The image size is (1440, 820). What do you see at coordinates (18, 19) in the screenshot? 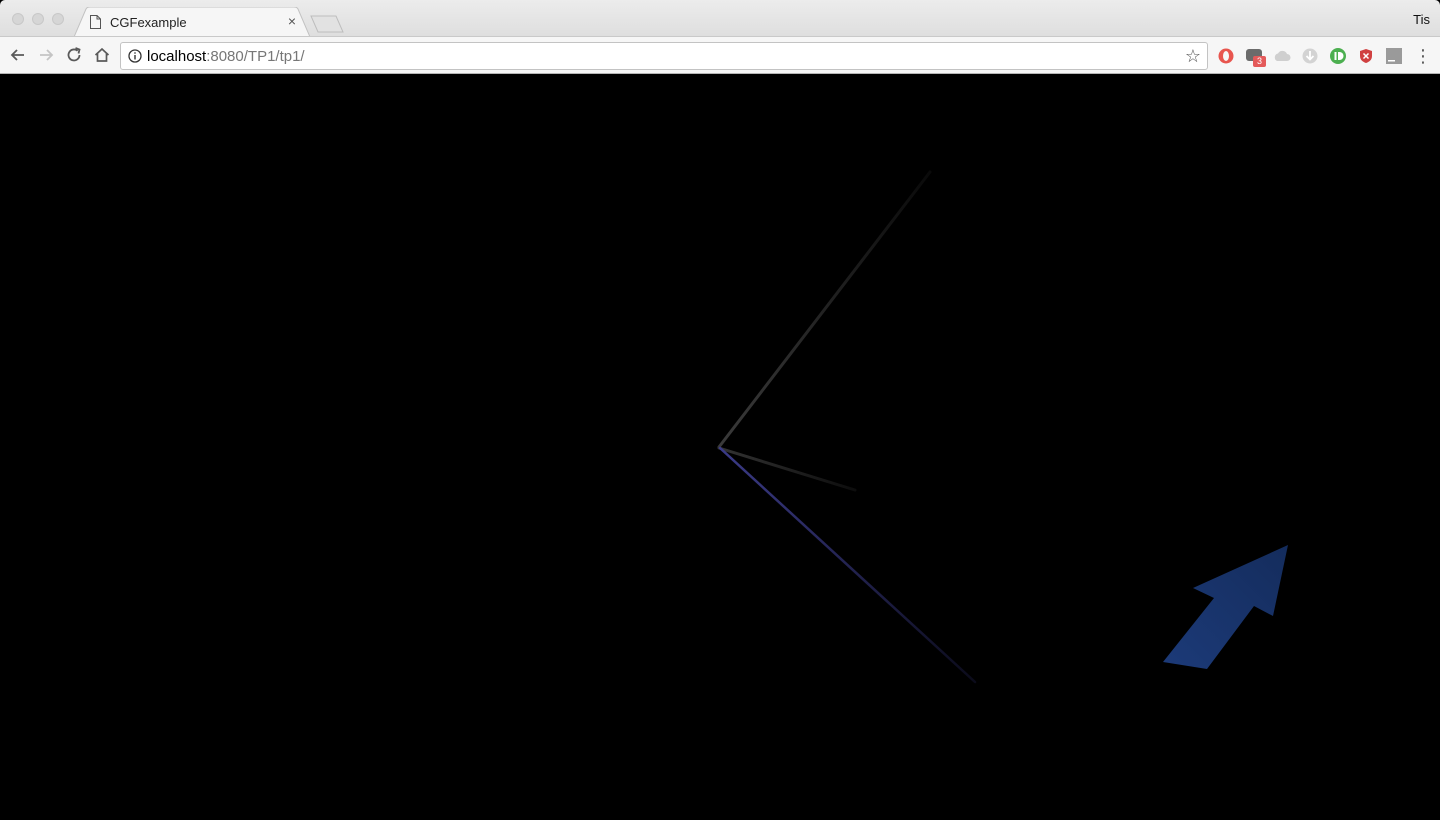
I see `close-window-button` at bounding box center [18, 19].